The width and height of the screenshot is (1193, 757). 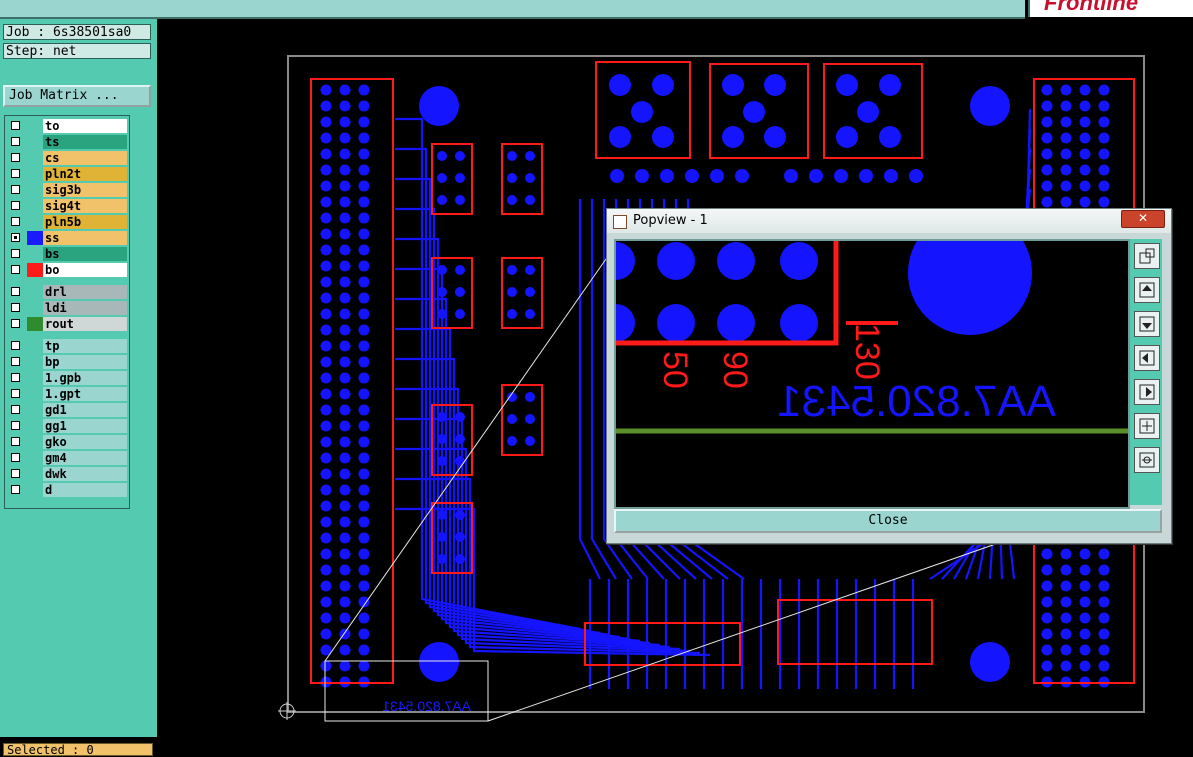 I want to click on popview-label-50: 50, so click(x=675, y=370).